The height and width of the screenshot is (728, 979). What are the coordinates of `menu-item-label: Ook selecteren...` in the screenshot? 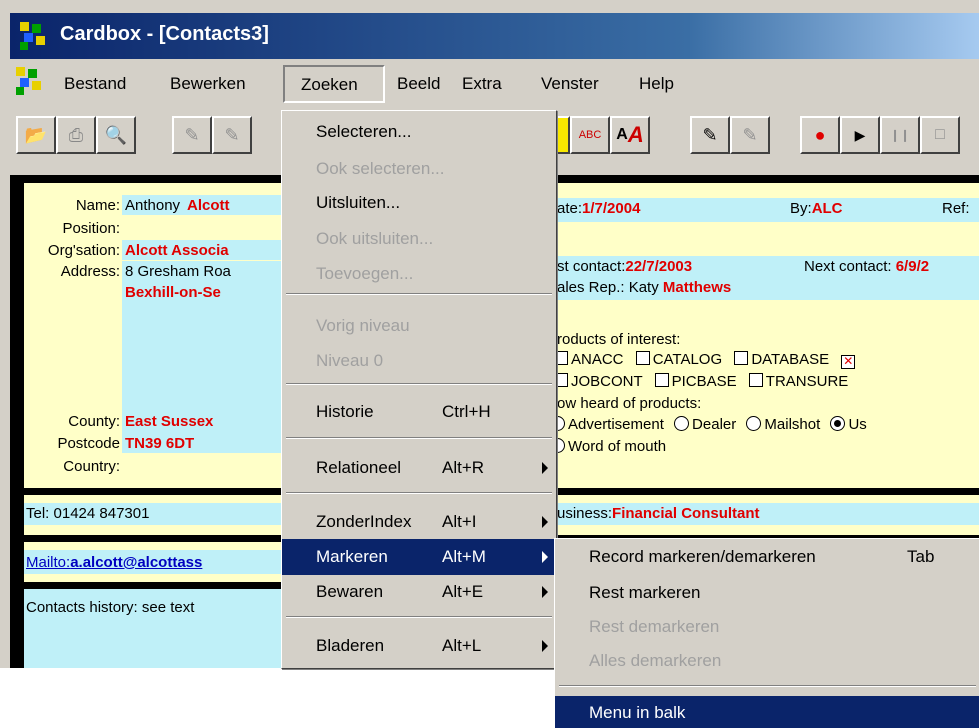 It's located at (380, 168).